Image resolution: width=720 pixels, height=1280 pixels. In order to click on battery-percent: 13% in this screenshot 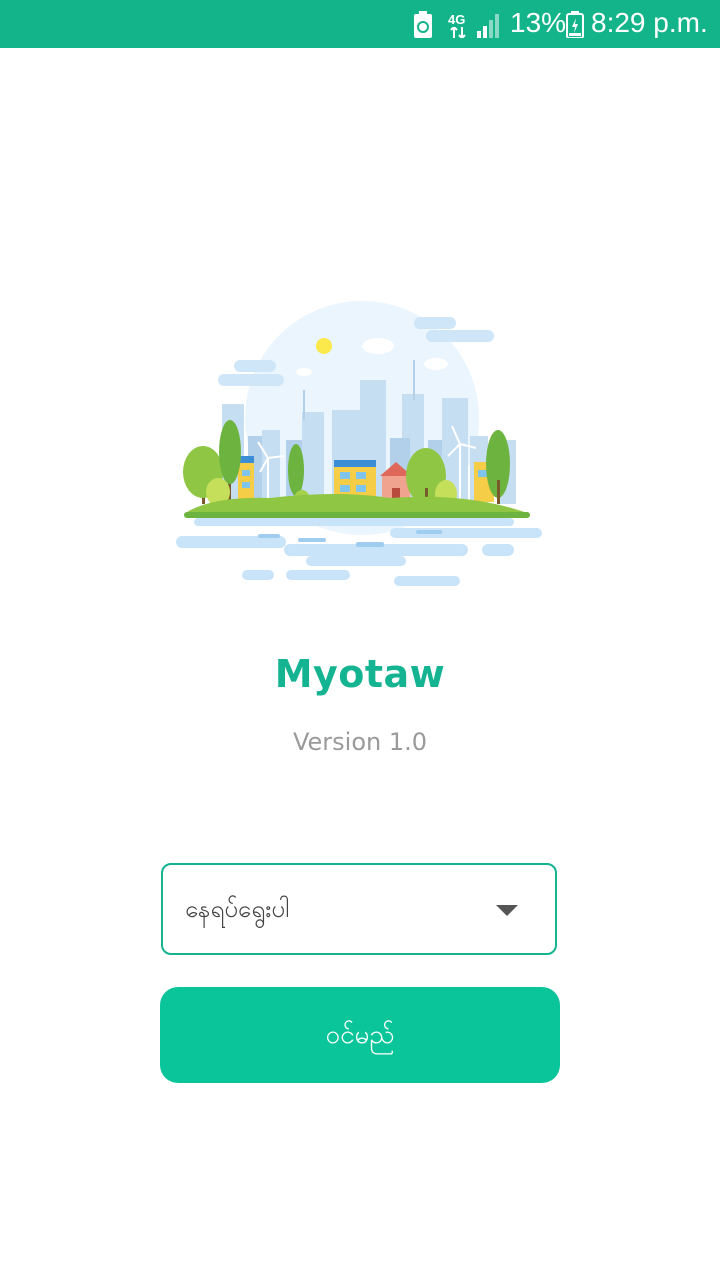, I will do `click(538, 22)`.